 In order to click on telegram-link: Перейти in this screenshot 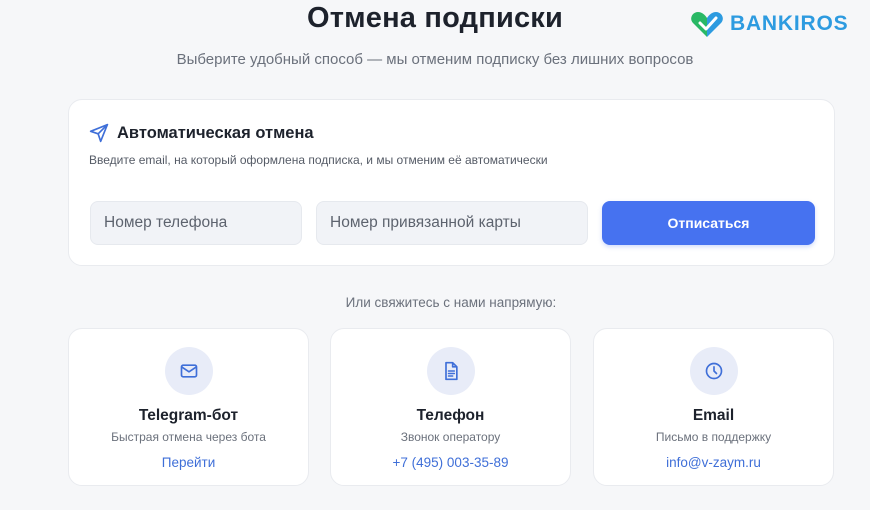, I will do `click(188, 462)`.